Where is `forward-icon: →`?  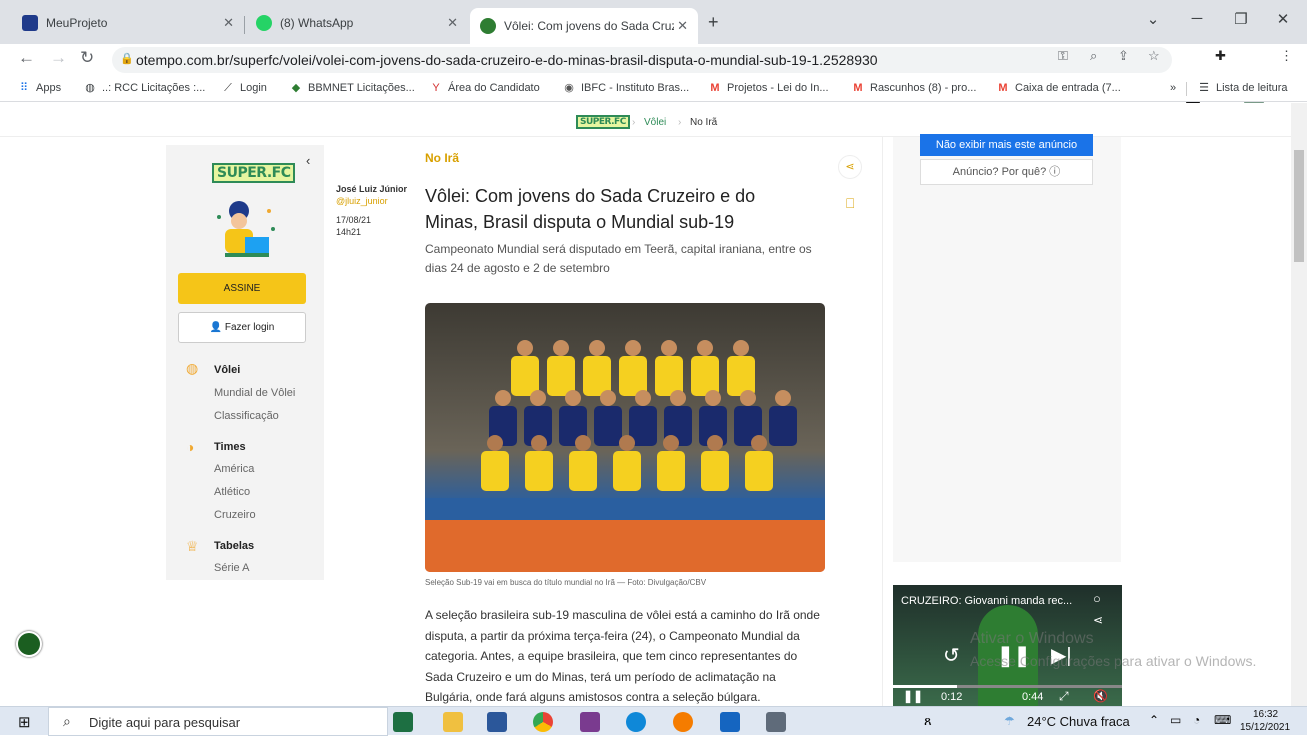
forward-icon: → is located at coordinates (58, 58).